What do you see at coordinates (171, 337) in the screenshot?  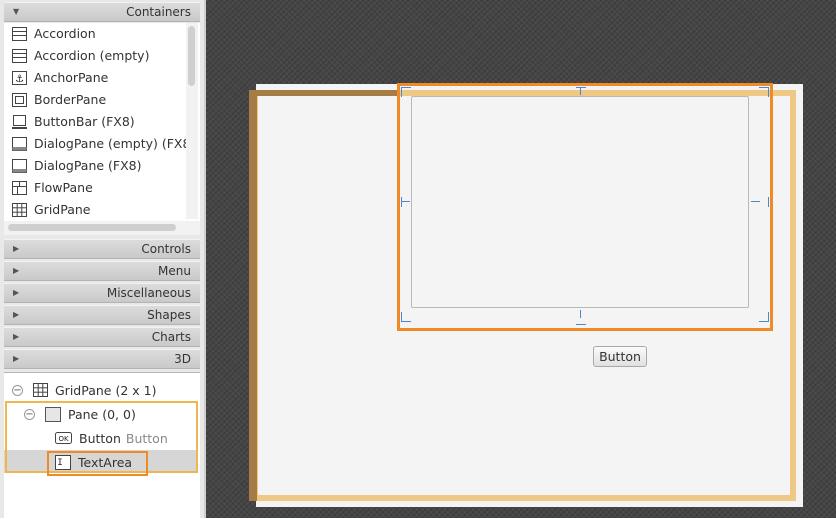 I see `section-title: Charts` at bounding box center [171, 337].